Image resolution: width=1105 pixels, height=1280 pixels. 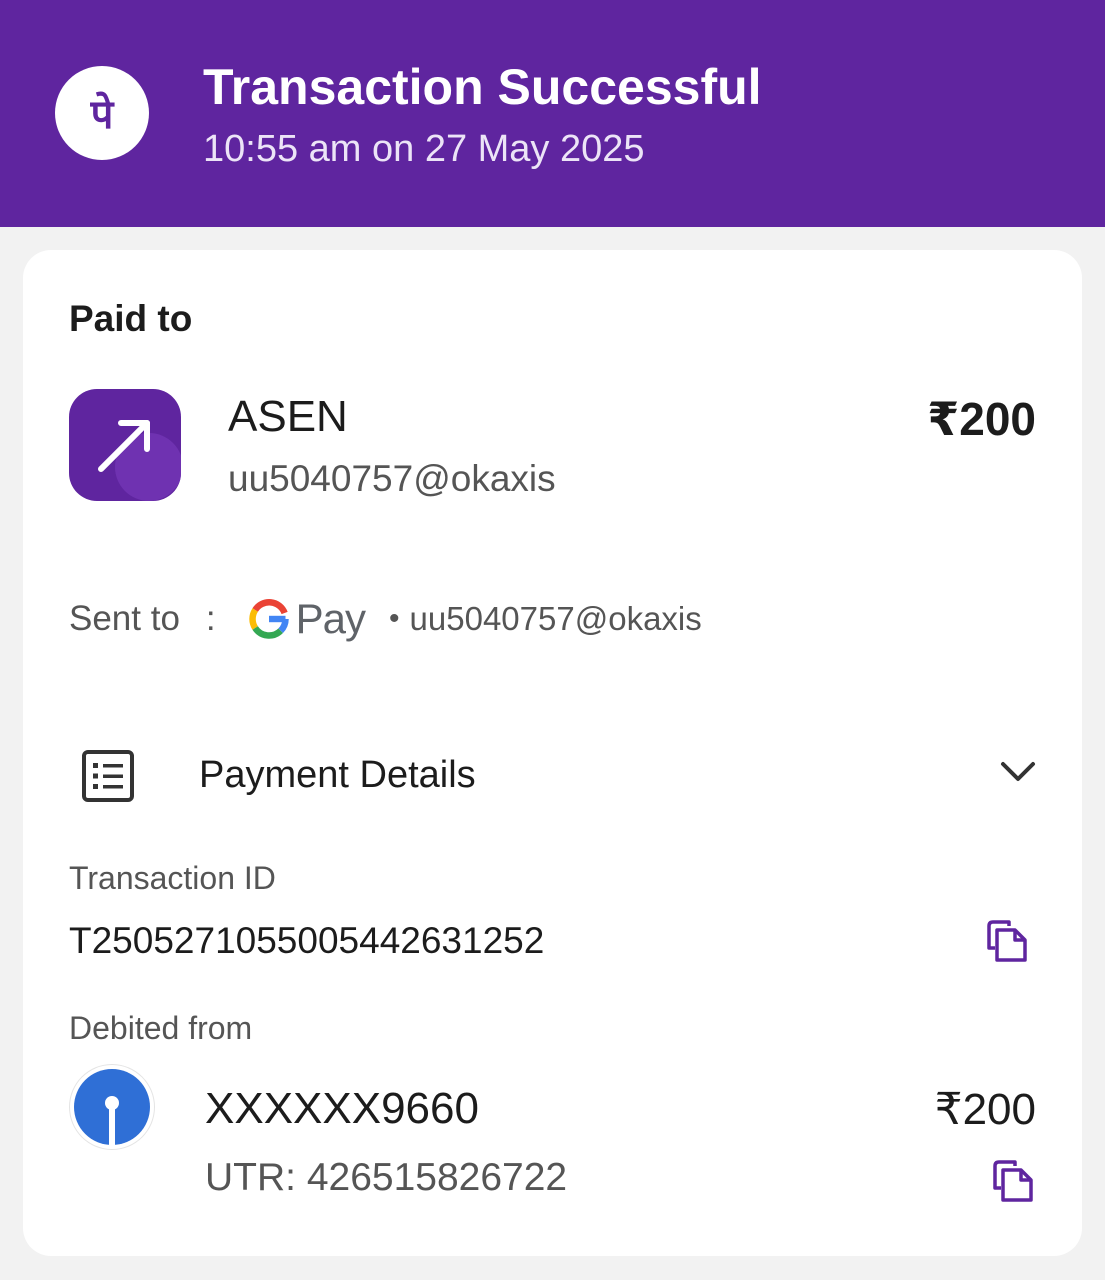 What do you see at coordinates (385, 619) in the screenshot?
I see `sent-to-row: Sent to : Pay • uu5040757@okaxis` at bounding box center [385, 619].